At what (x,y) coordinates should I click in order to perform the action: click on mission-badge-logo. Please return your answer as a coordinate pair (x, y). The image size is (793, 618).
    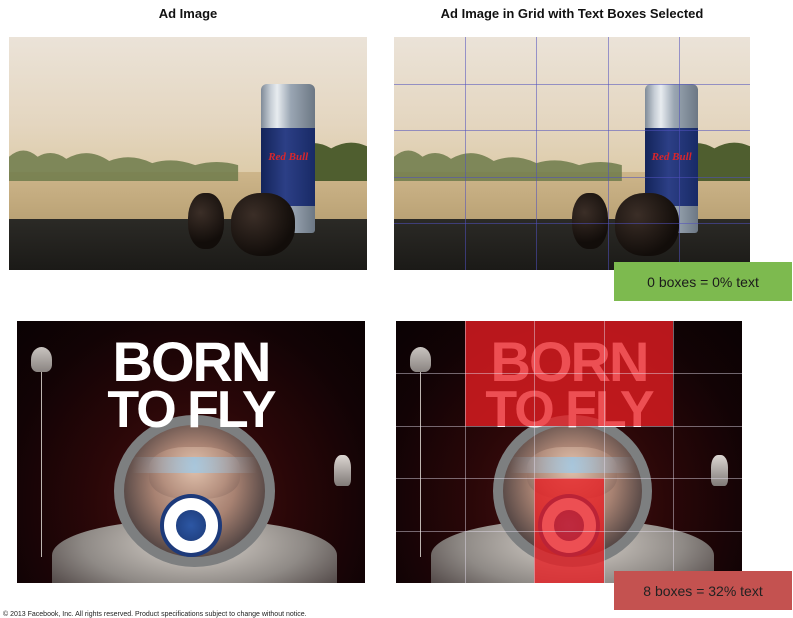
    Looking at the image, I should click on (191, 525).